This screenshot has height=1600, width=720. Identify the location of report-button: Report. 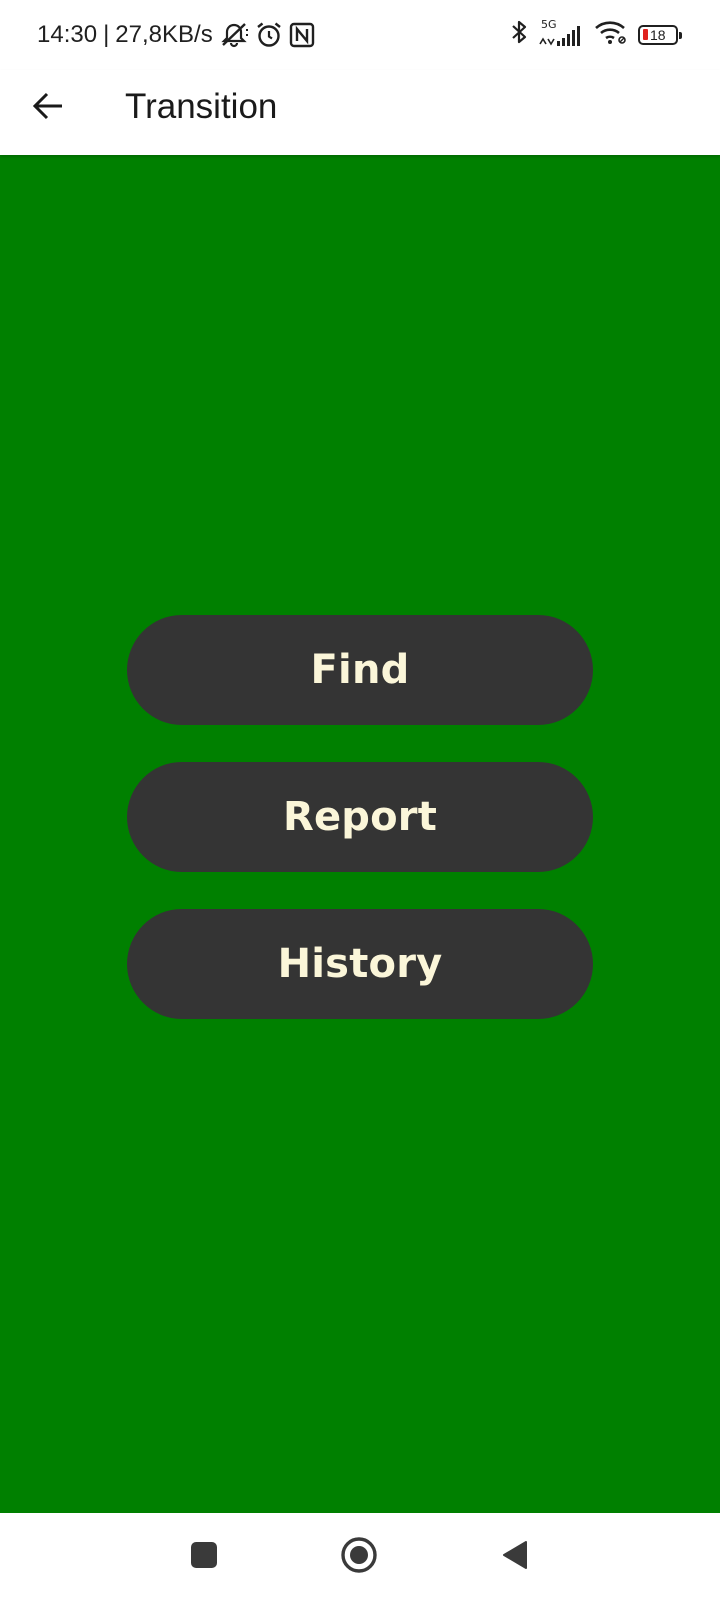
(360, 817).